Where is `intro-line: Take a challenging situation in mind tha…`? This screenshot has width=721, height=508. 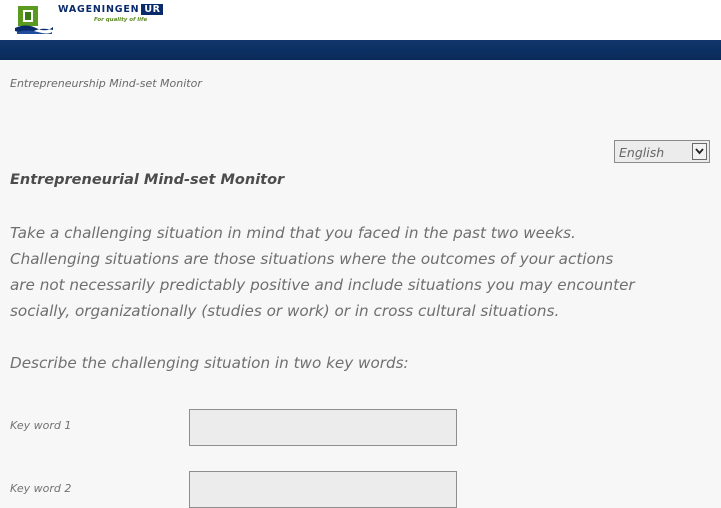 intro-line: Take a challenging situation in mind tha… is located at coordinates (293, 233).